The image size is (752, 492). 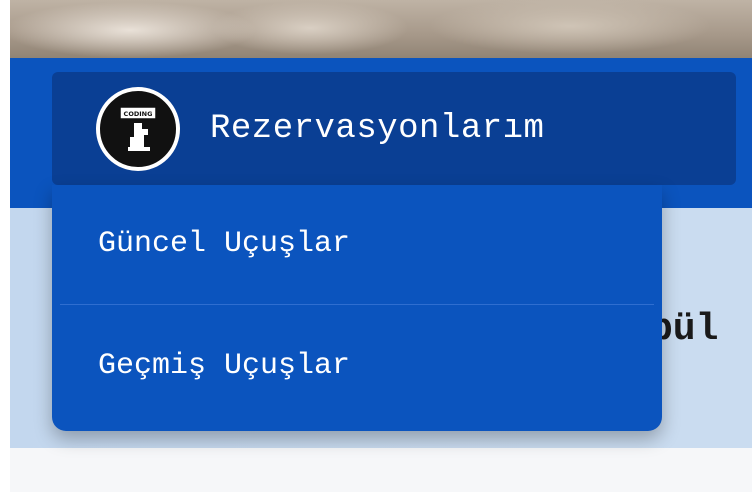 I want to click on coding-logo-icon: CODING, so click(x=138, y=128).